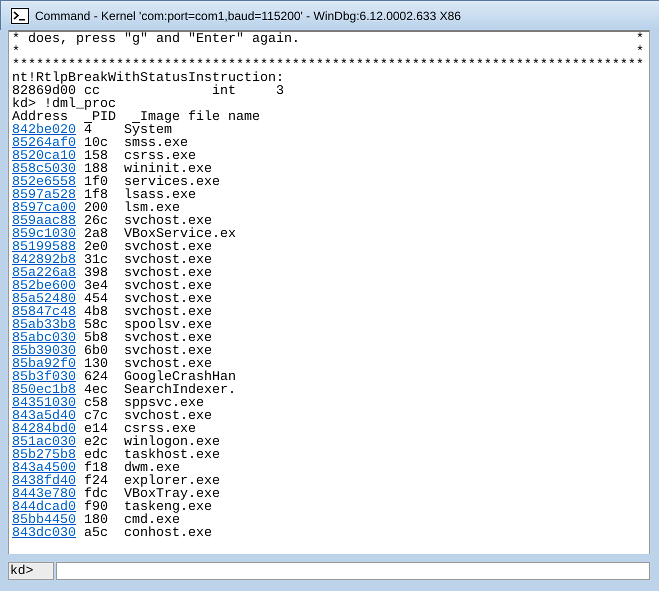  I want to click on image-name-cell: dwm.exe, so click(152, 468).